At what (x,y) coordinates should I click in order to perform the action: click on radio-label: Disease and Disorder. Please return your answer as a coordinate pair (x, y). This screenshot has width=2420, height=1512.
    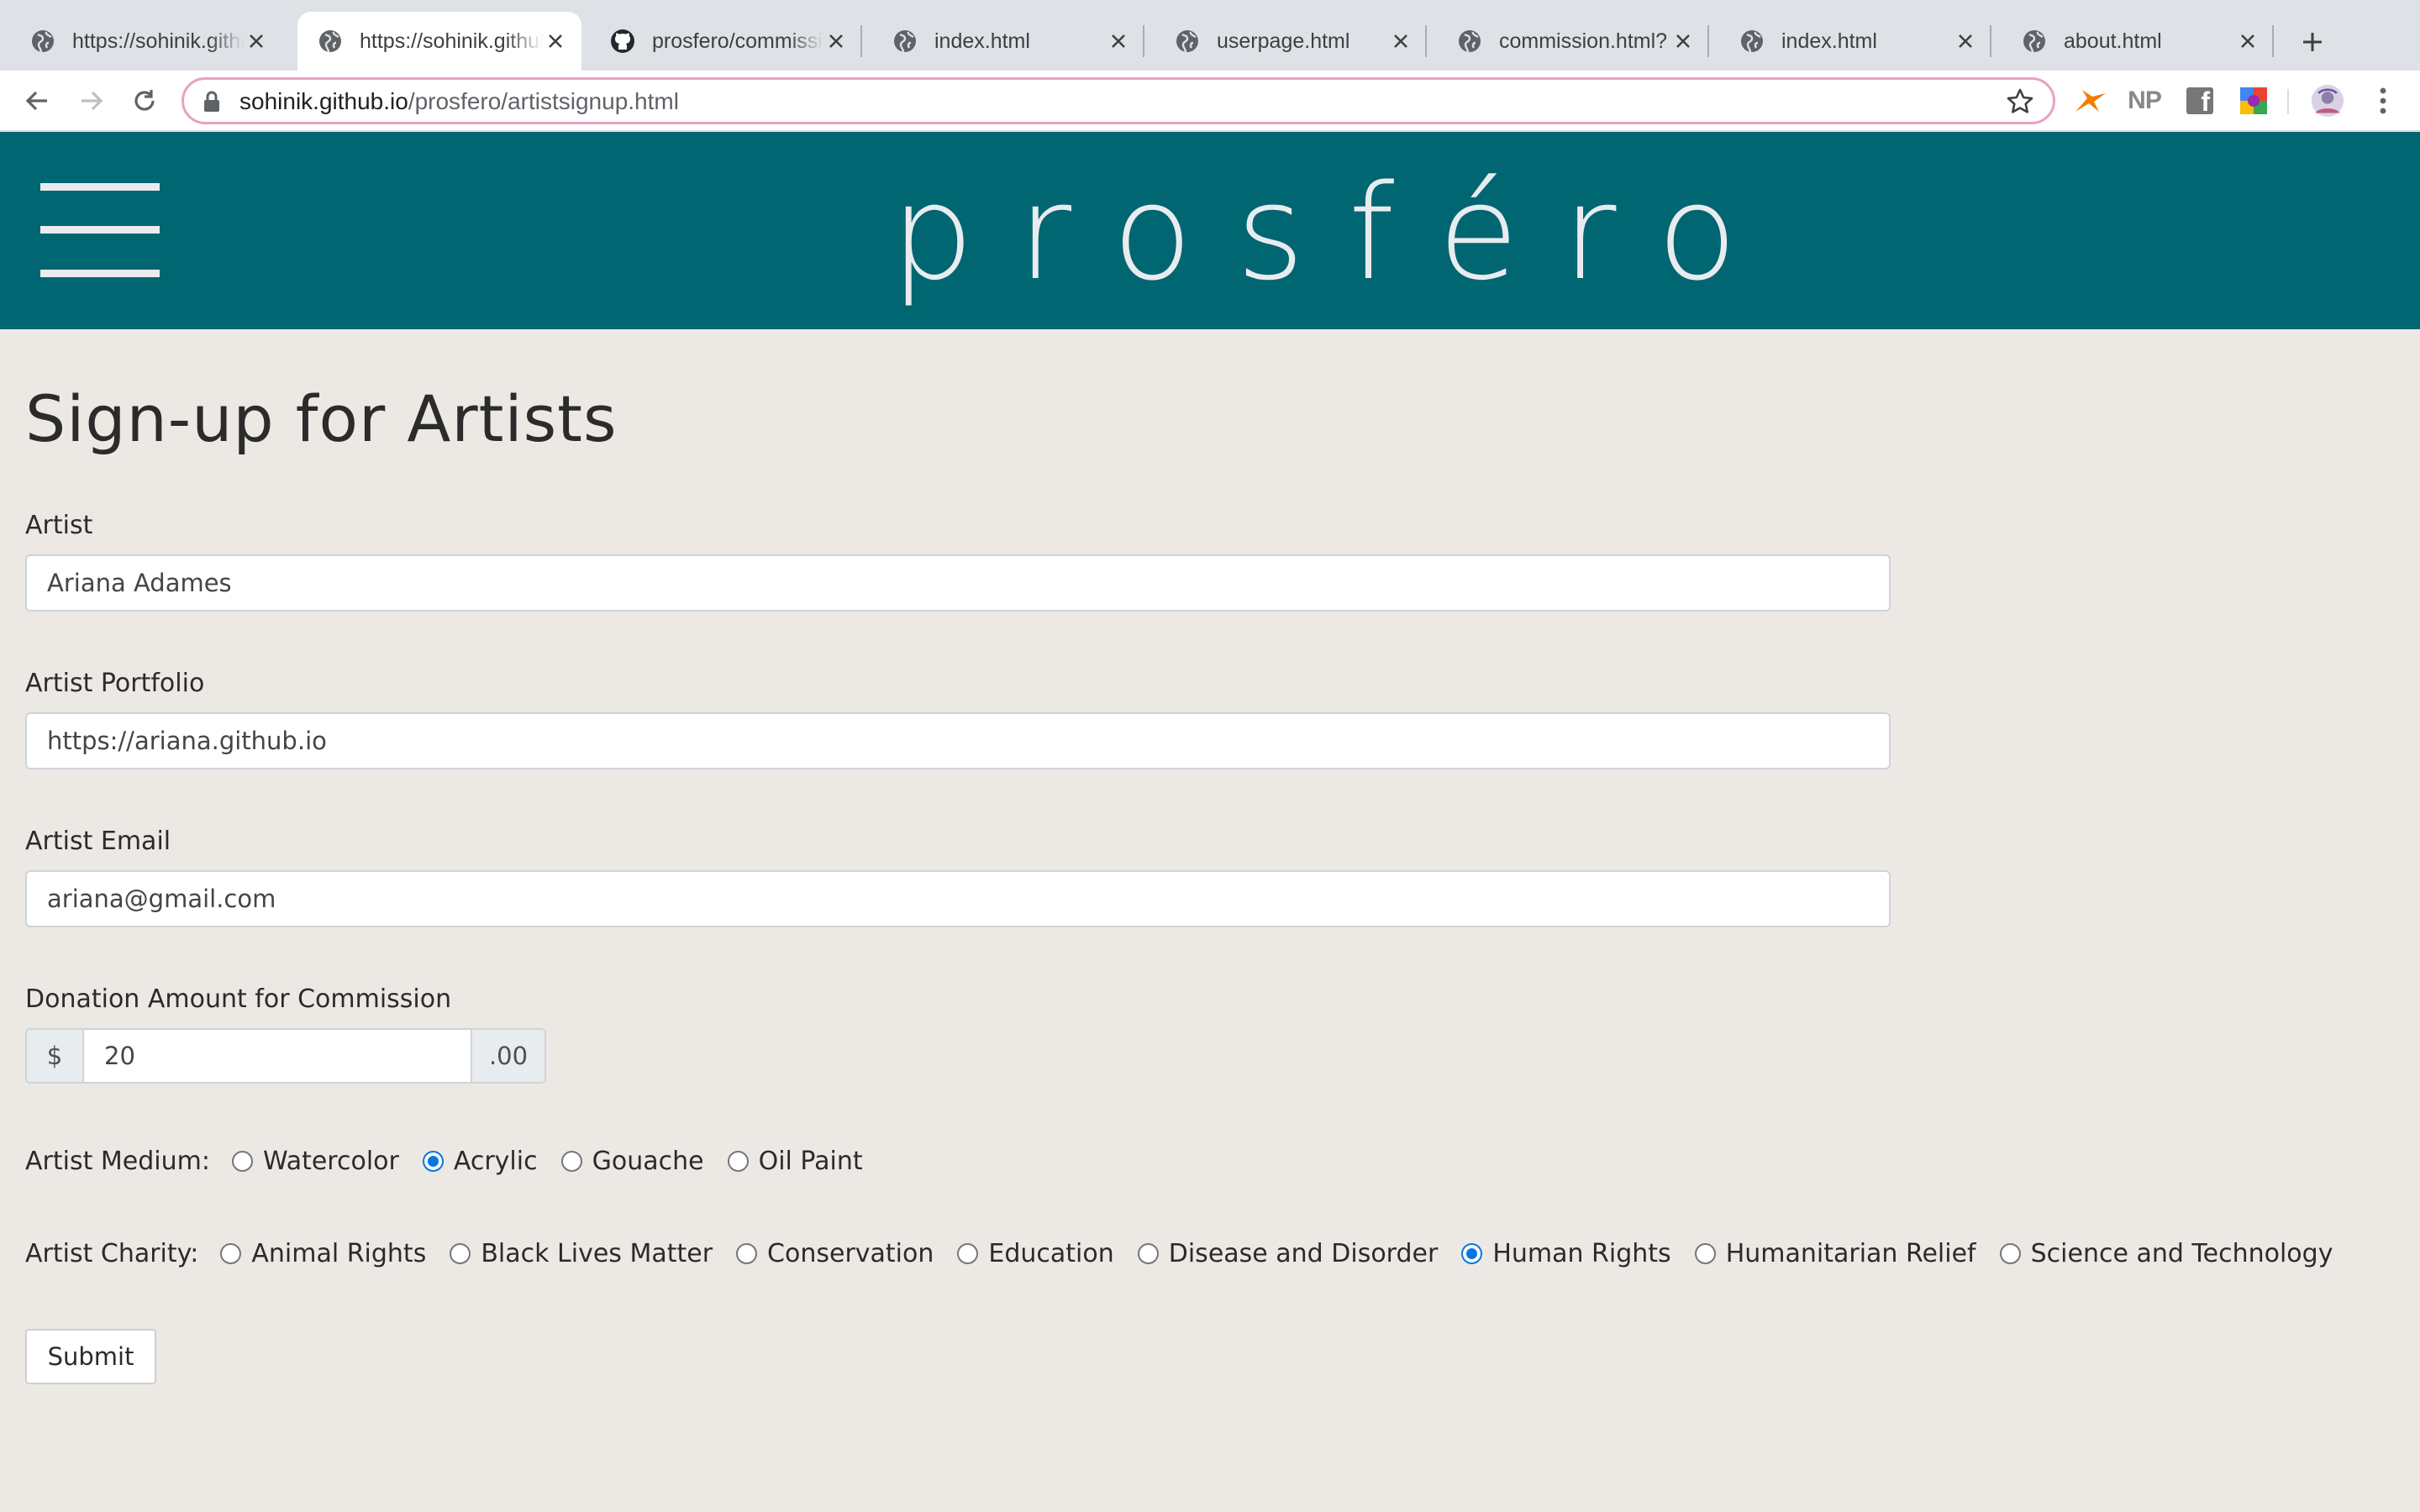
    Looking at the image, I should click on (1303, 1253).